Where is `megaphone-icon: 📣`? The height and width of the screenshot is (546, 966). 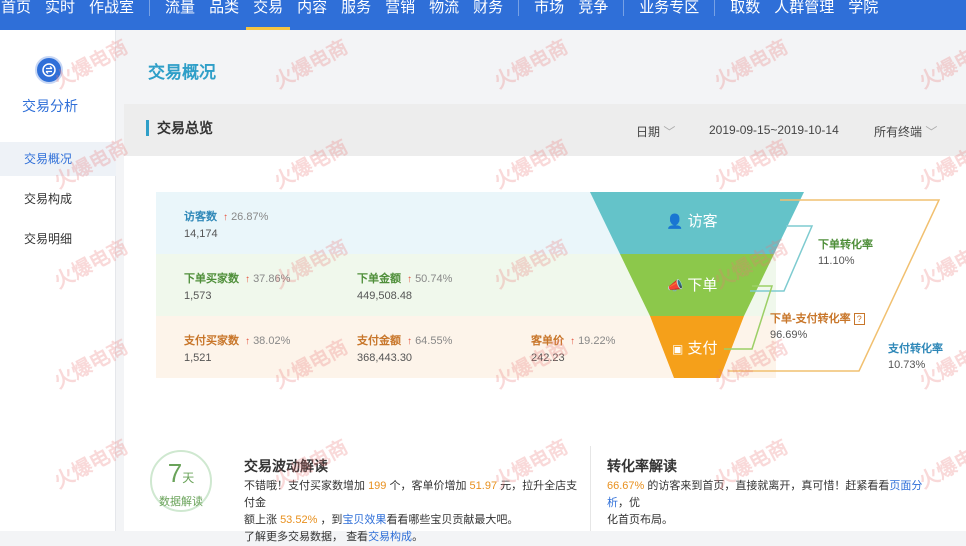
megaphone-icon: 📣 is located at coordinates (675, 285).